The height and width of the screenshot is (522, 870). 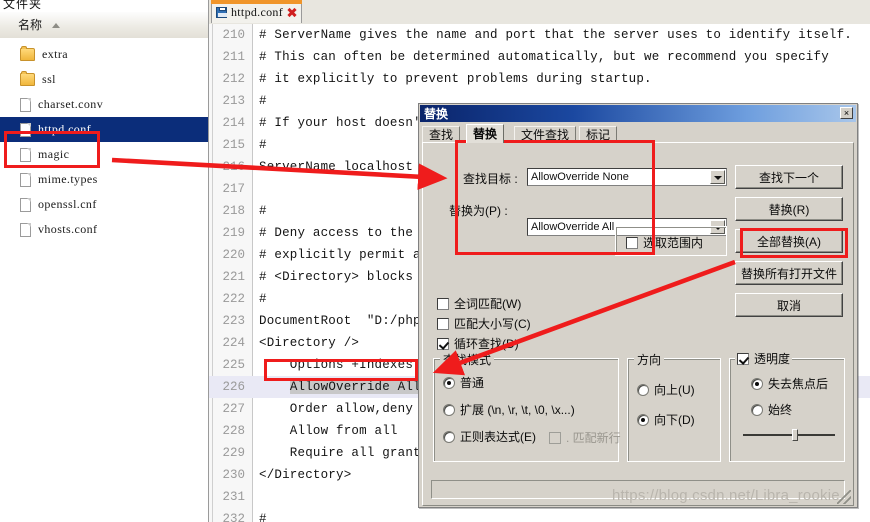 What do you see at coordinates (104, 79) in the screenshot?
I see `list-item: ssl` at bounding box center [104, 79].